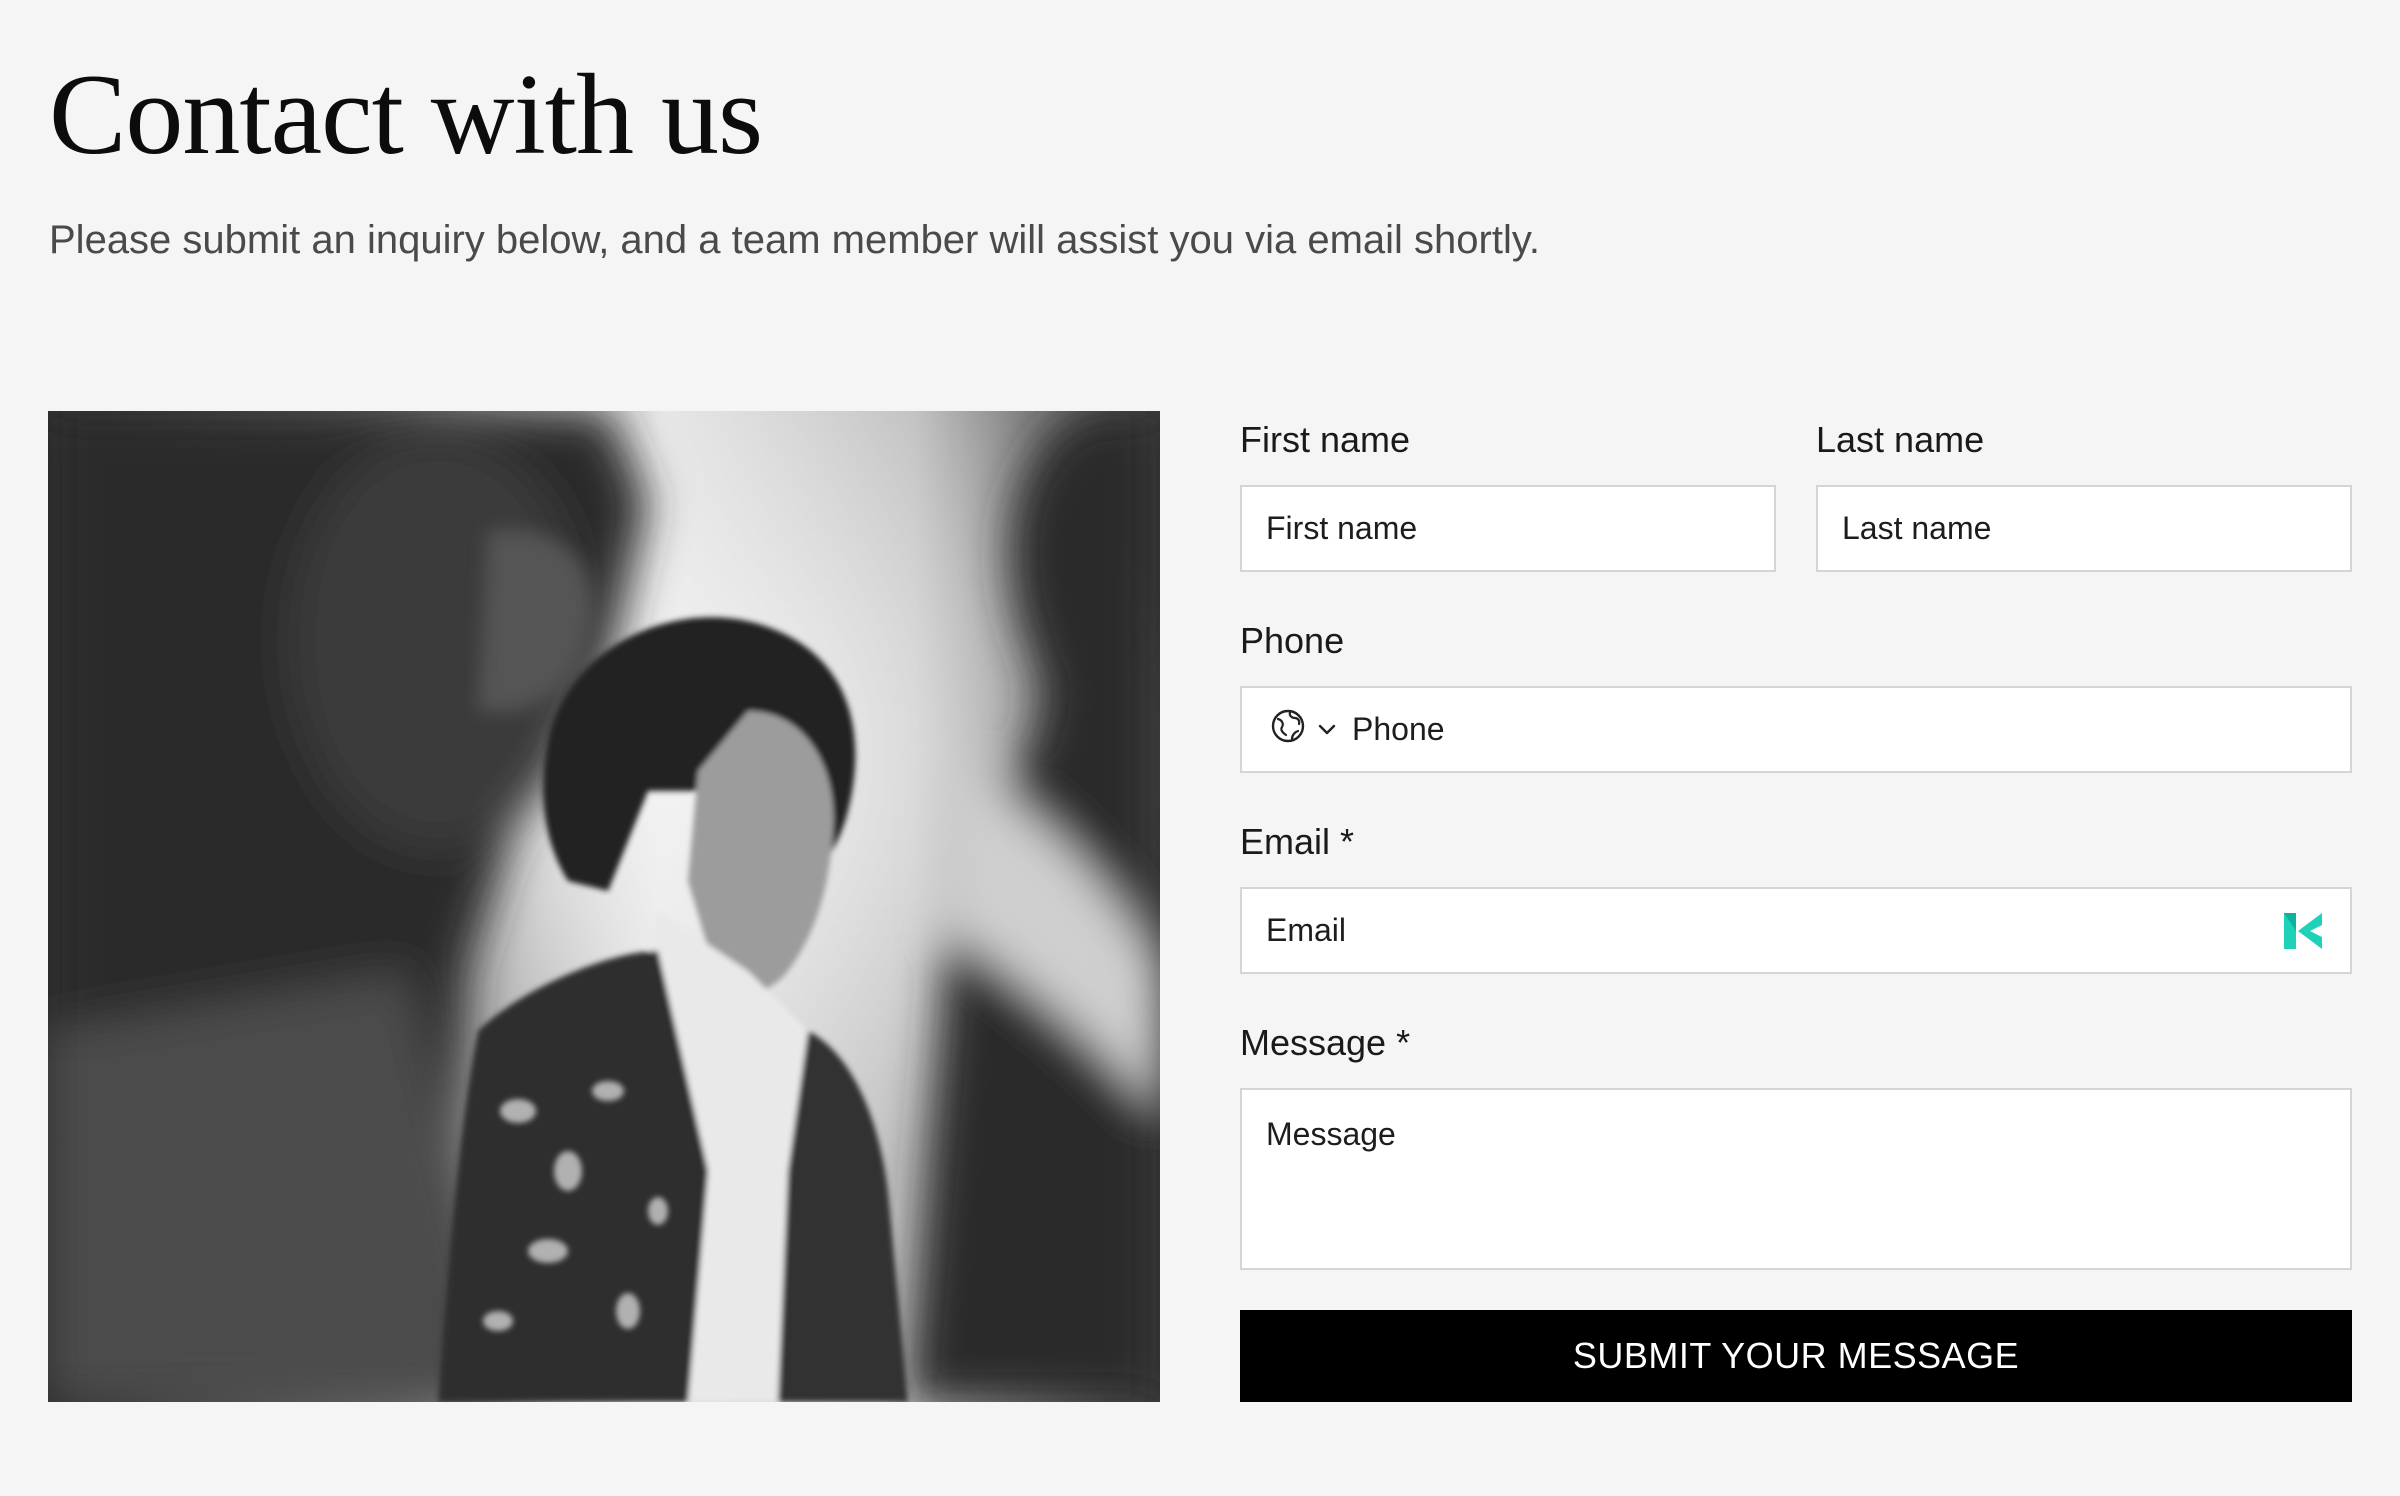 The width and height of the screenshot is (2400, 1496). I want to click on country-code-select, so click(1290, 729).